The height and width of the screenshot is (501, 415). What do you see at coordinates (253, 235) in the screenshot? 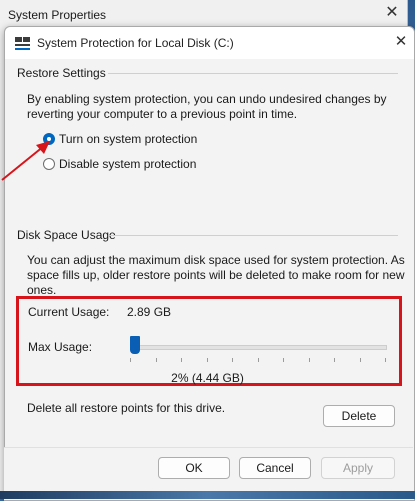
I see `disk-space-divider` at bounding box center [253, 235].